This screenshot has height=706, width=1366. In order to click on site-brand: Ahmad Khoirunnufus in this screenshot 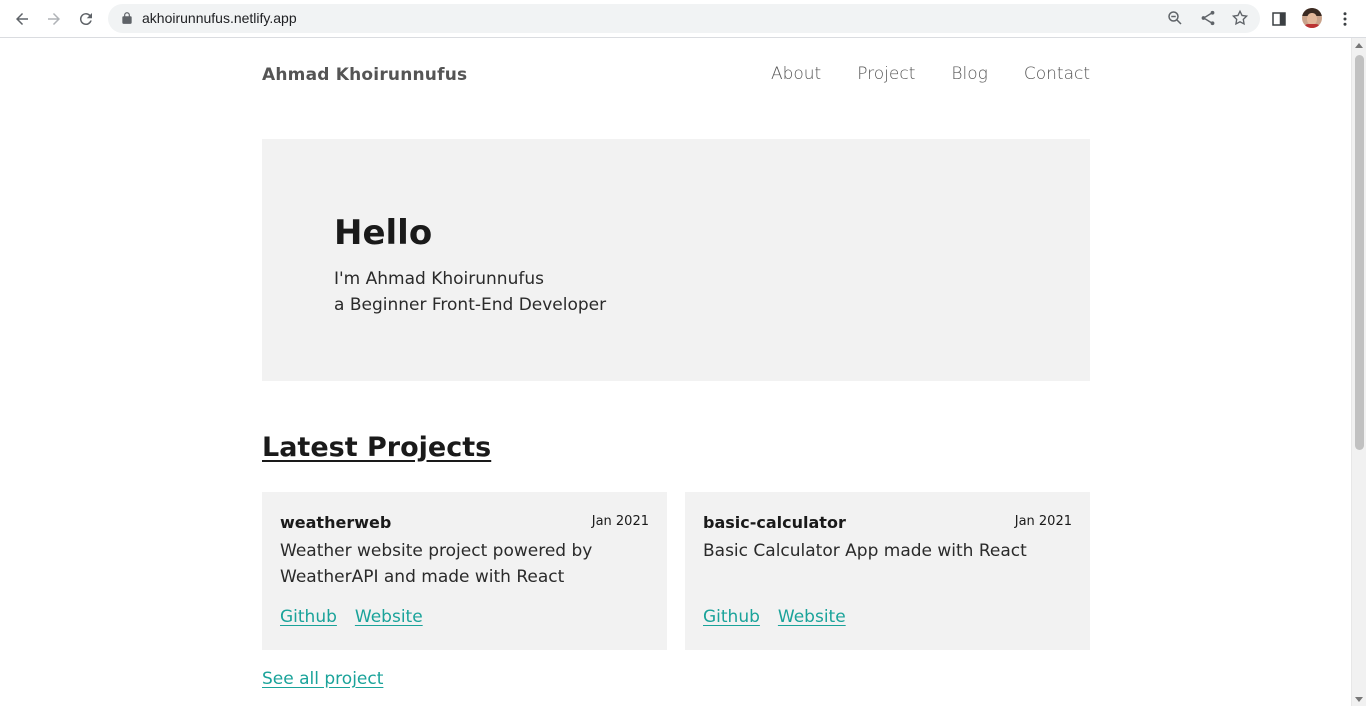, I will do `click(364, 75)`.